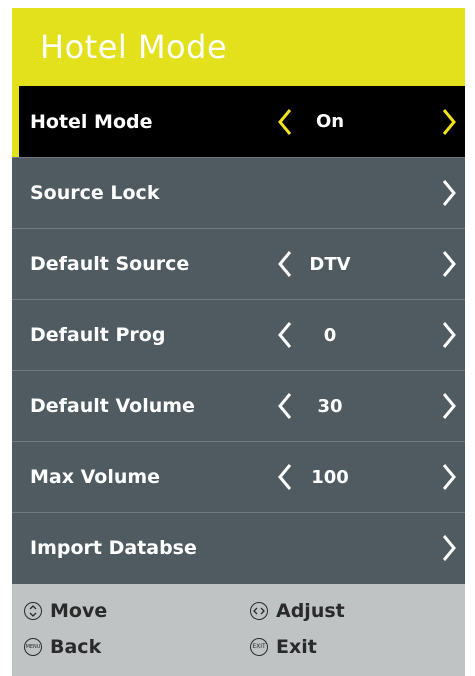 This screenshot has height=676, width=475. I want to click on menu-item-hotel-mode: Hotel Mode On, so click(238, 121).